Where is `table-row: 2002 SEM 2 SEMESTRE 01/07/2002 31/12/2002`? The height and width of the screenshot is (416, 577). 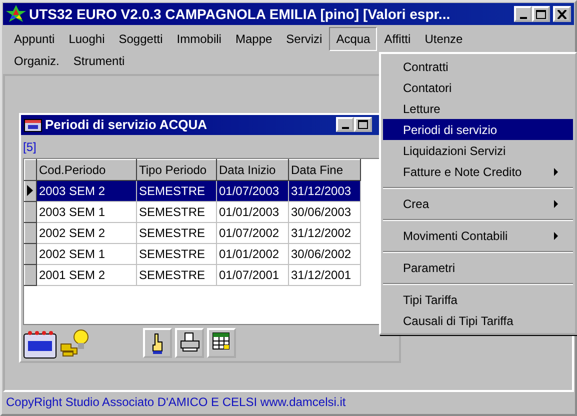
table-row: 2002 SEM 2 SEMESTRE 01/07/2002 31/12/2002 is located at coordinates (192, 233).